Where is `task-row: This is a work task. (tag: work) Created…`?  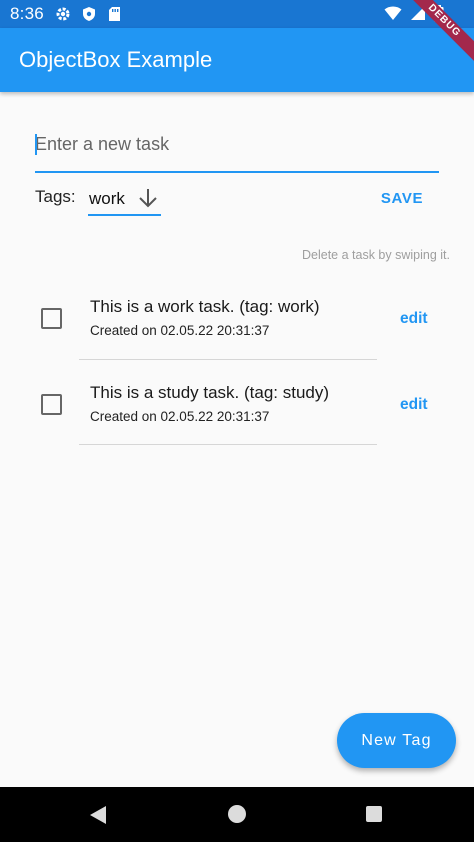
task-row: This is a work task. (tag: work) Created… is located at coordinates (237, 332).